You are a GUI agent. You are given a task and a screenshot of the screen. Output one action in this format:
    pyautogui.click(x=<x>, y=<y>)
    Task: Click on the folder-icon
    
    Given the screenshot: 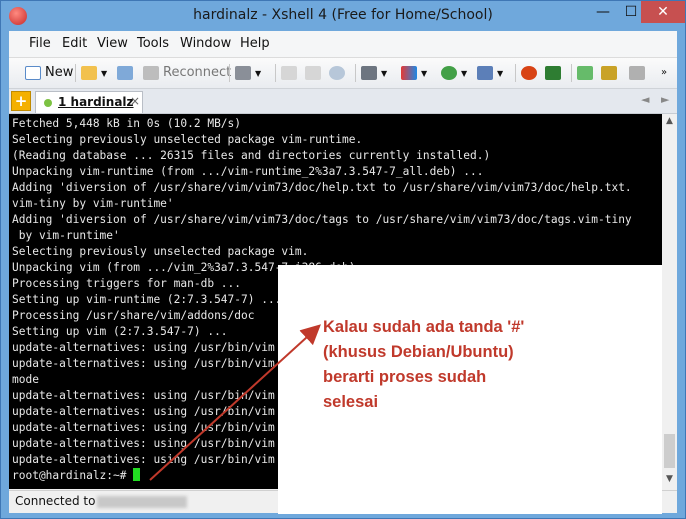 What is the action you would take?
    pyautogui.click(x=89, y=72)
    